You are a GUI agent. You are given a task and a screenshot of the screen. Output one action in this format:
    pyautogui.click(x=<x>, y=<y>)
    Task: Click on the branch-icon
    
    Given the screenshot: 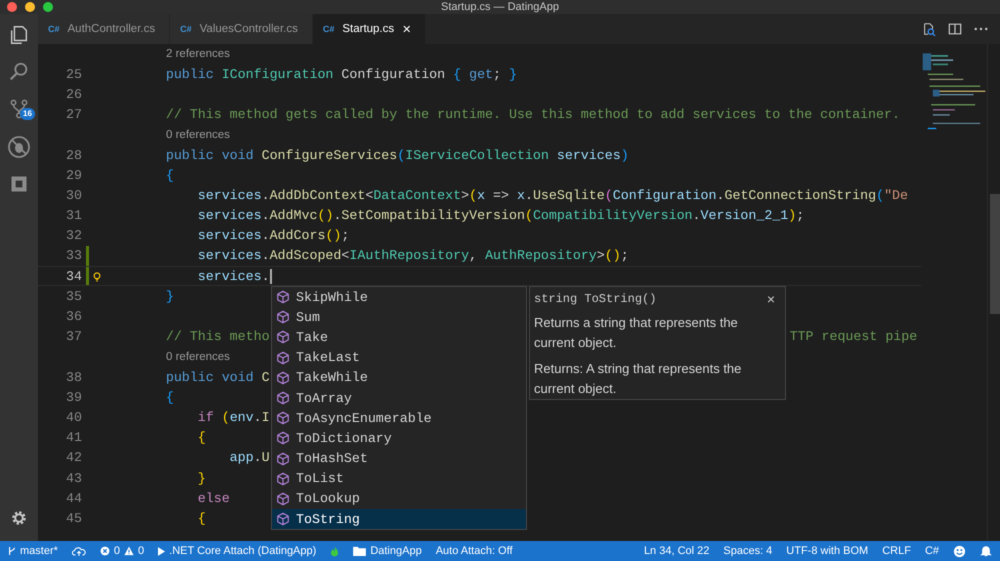 What is the action you would take?
    pyautogui.click(x=12, y=551)
    